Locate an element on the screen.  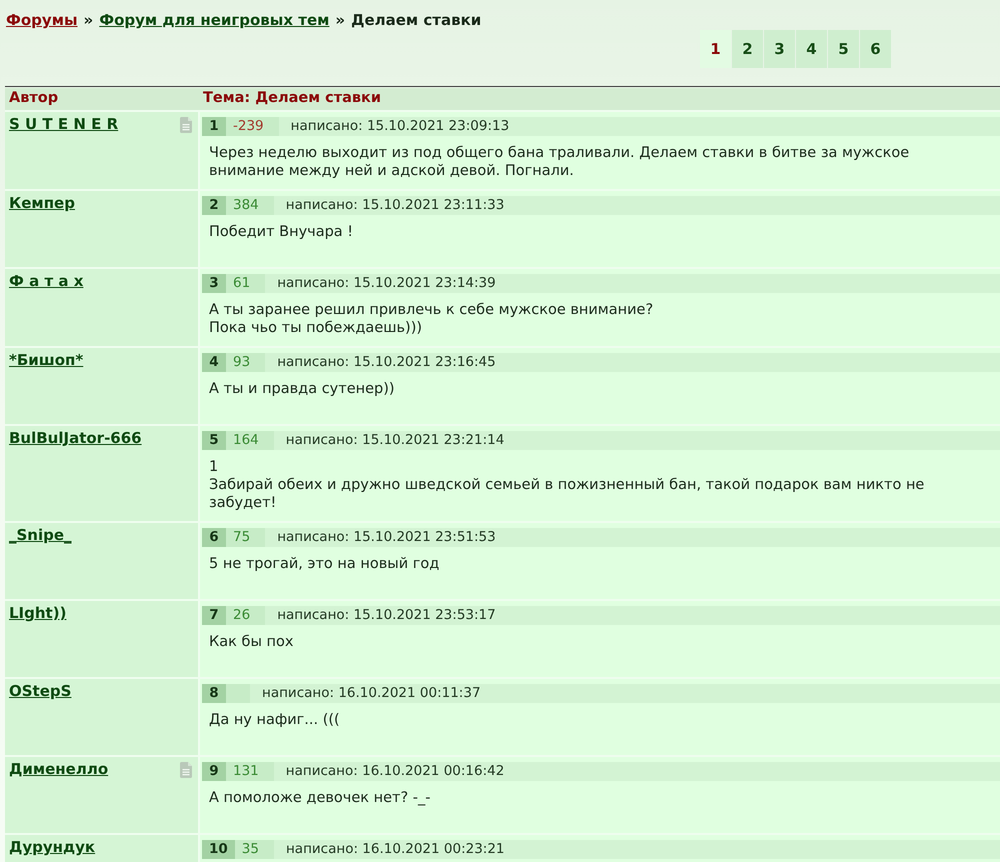
rating-badge: -239 is located at coordinates (252, 126).